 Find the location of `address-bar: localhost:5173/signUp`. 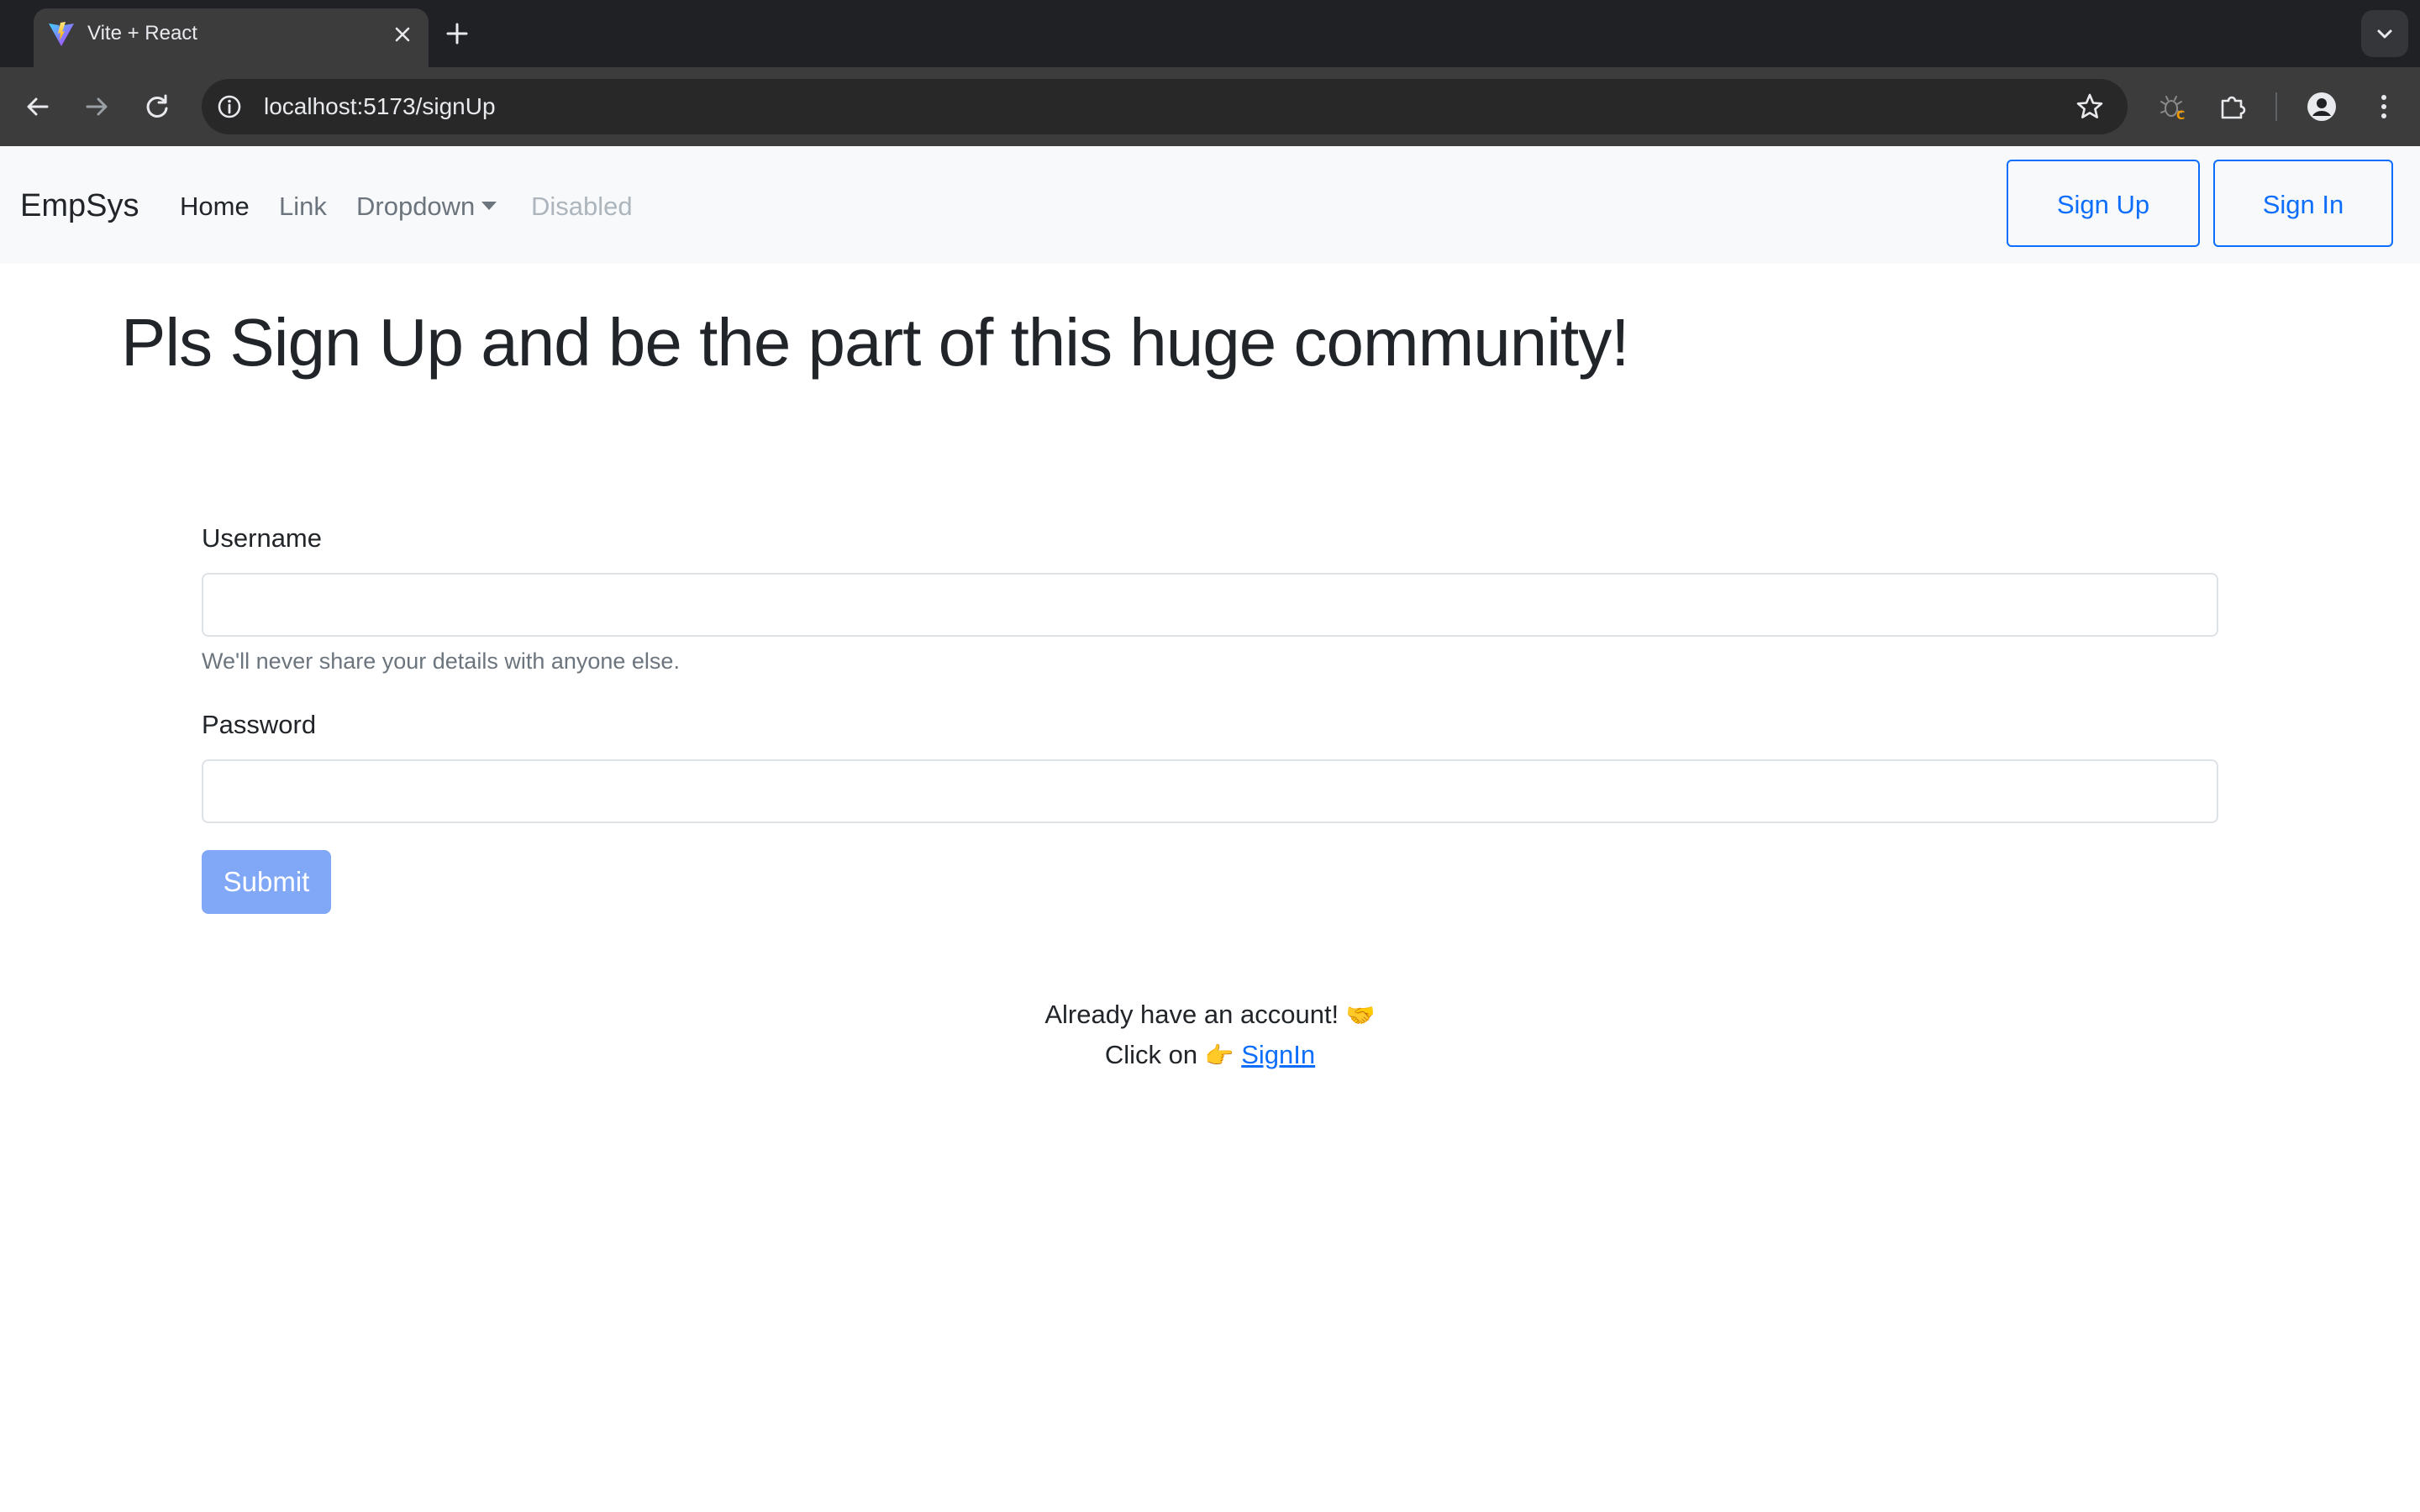

address-bar: localhost:5173/signUp is located at coordinates (1165, 106).